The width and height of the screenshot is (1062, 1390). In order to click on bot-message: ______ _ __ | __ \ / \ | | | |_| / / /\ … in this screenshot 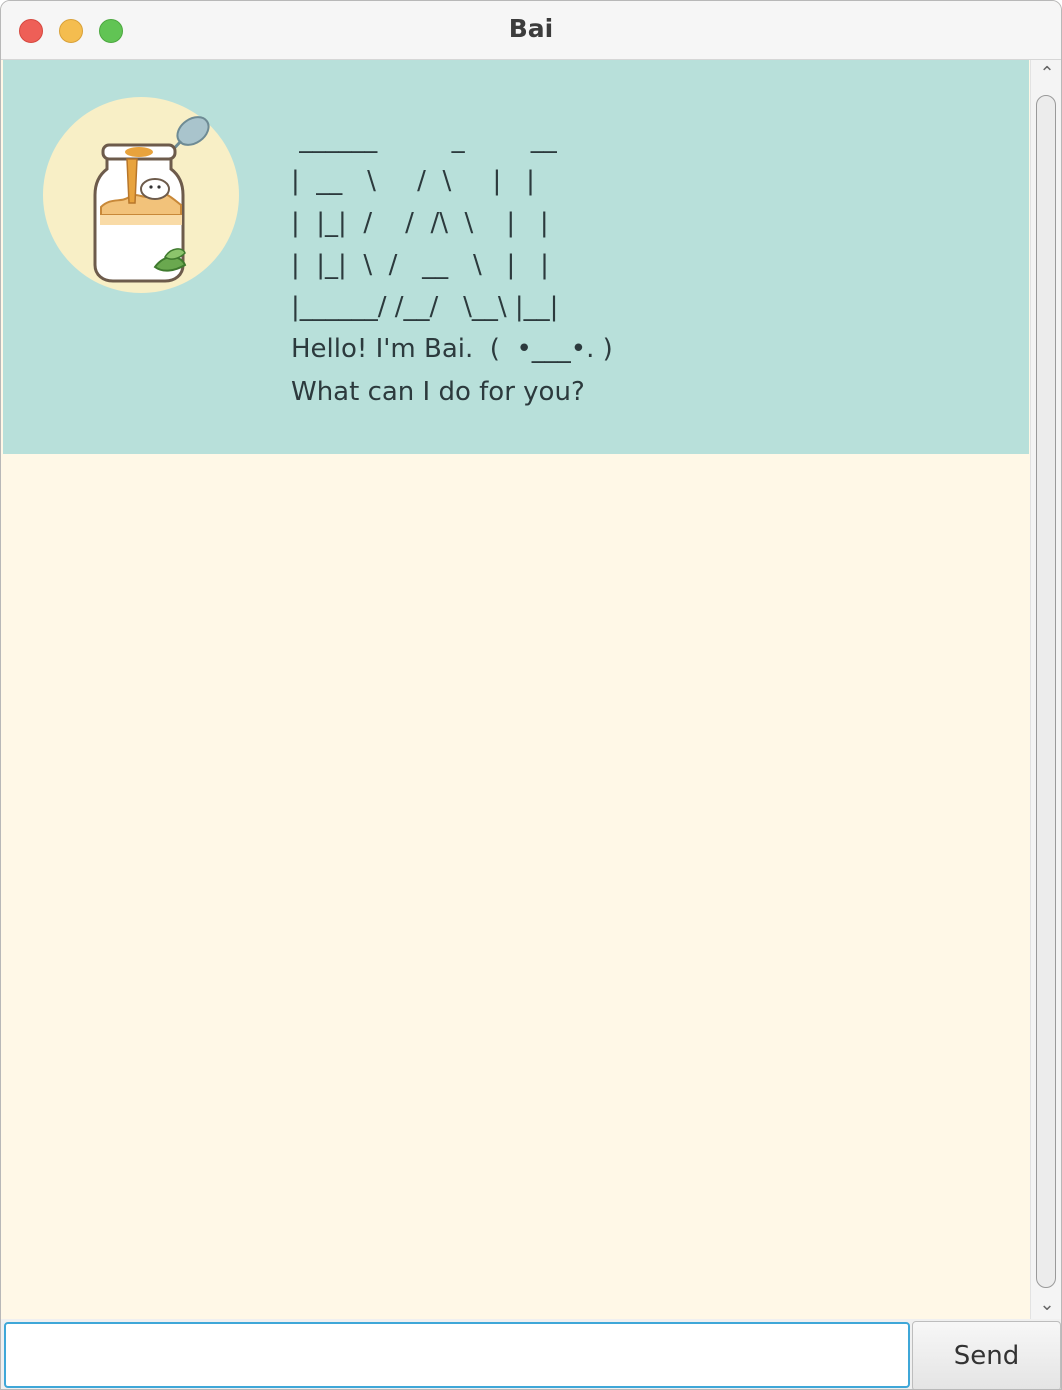, I will do `click(452, 266)`.